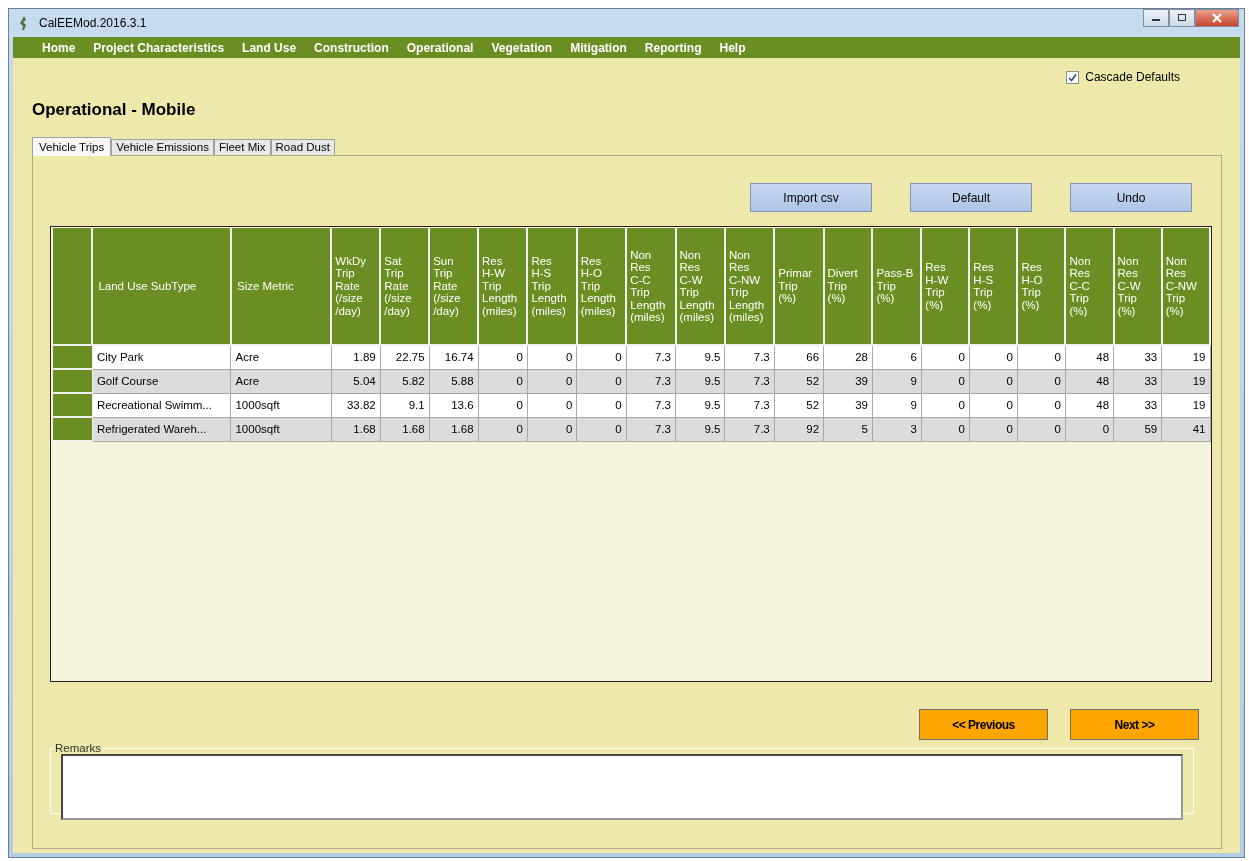 The height and width of the screenshot is (861, 1249). I want to click on column-header: Non Res C-NW Trip Length (miles), so click(749, 286).